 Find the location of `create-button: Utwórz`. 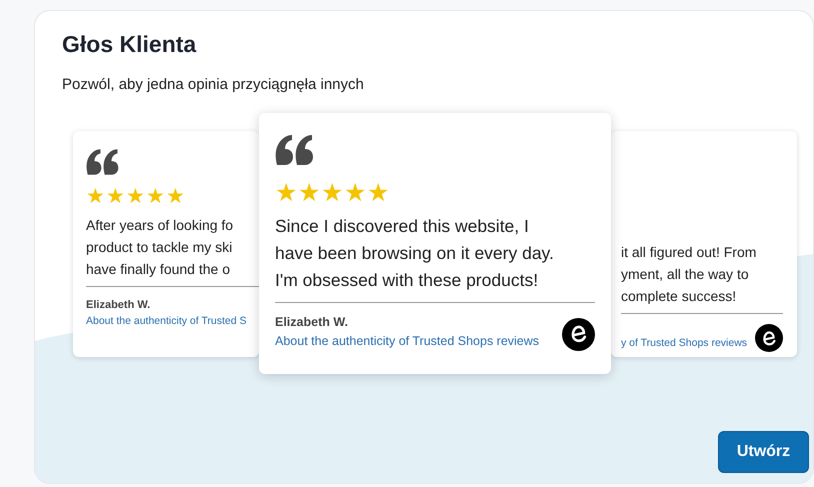

create-button: Utwórz is located at coordinates (763, 452).